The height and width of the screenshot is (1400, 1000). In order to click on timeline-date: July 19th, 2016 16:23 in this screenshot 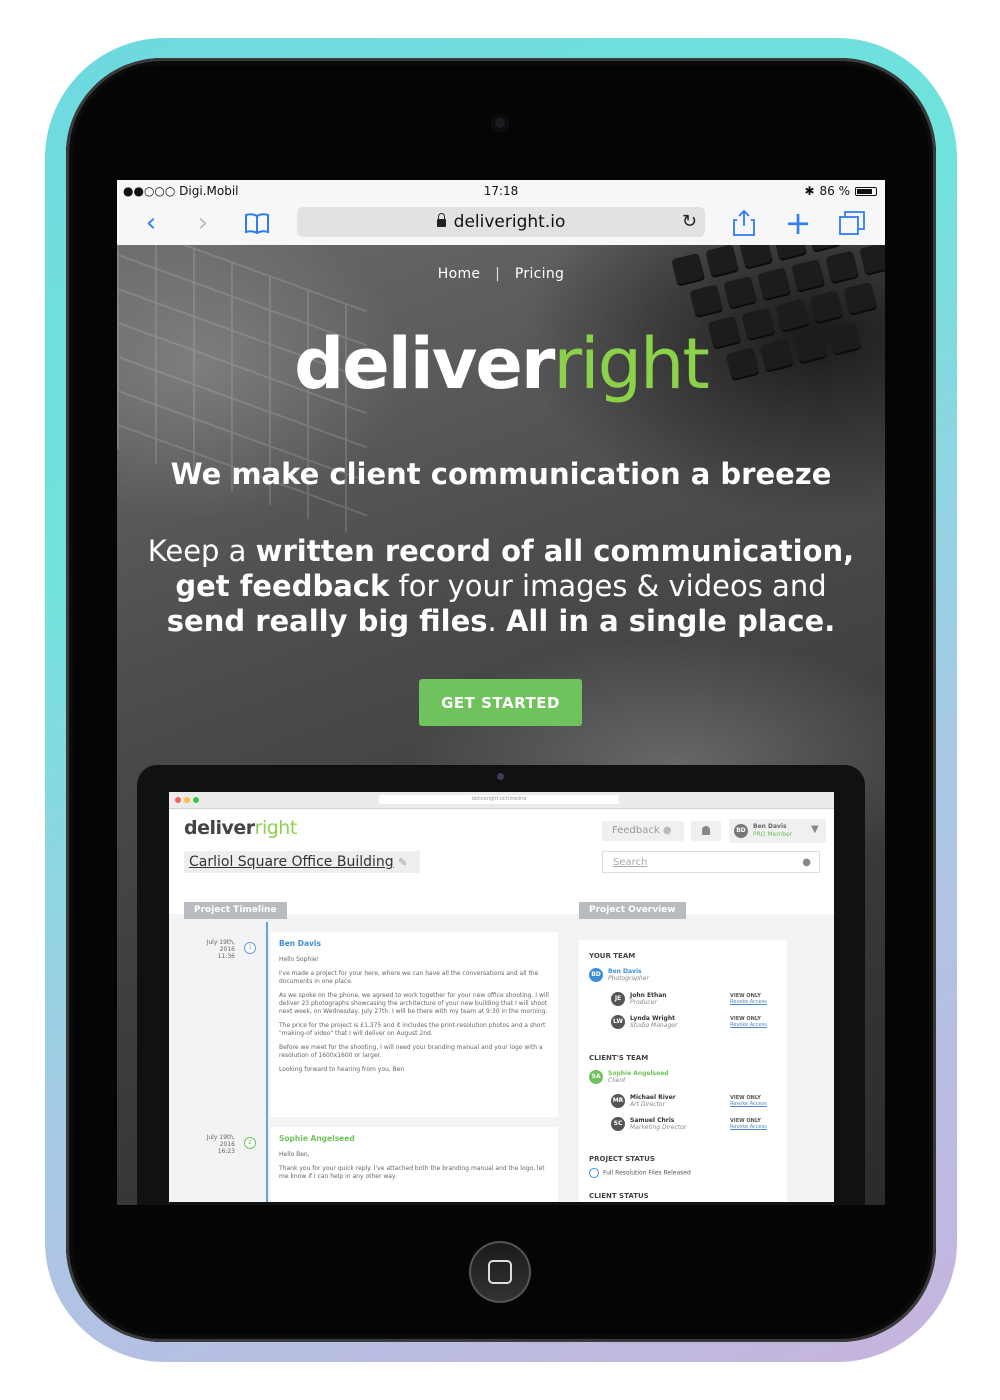, I will do `click(213, 1144)`.